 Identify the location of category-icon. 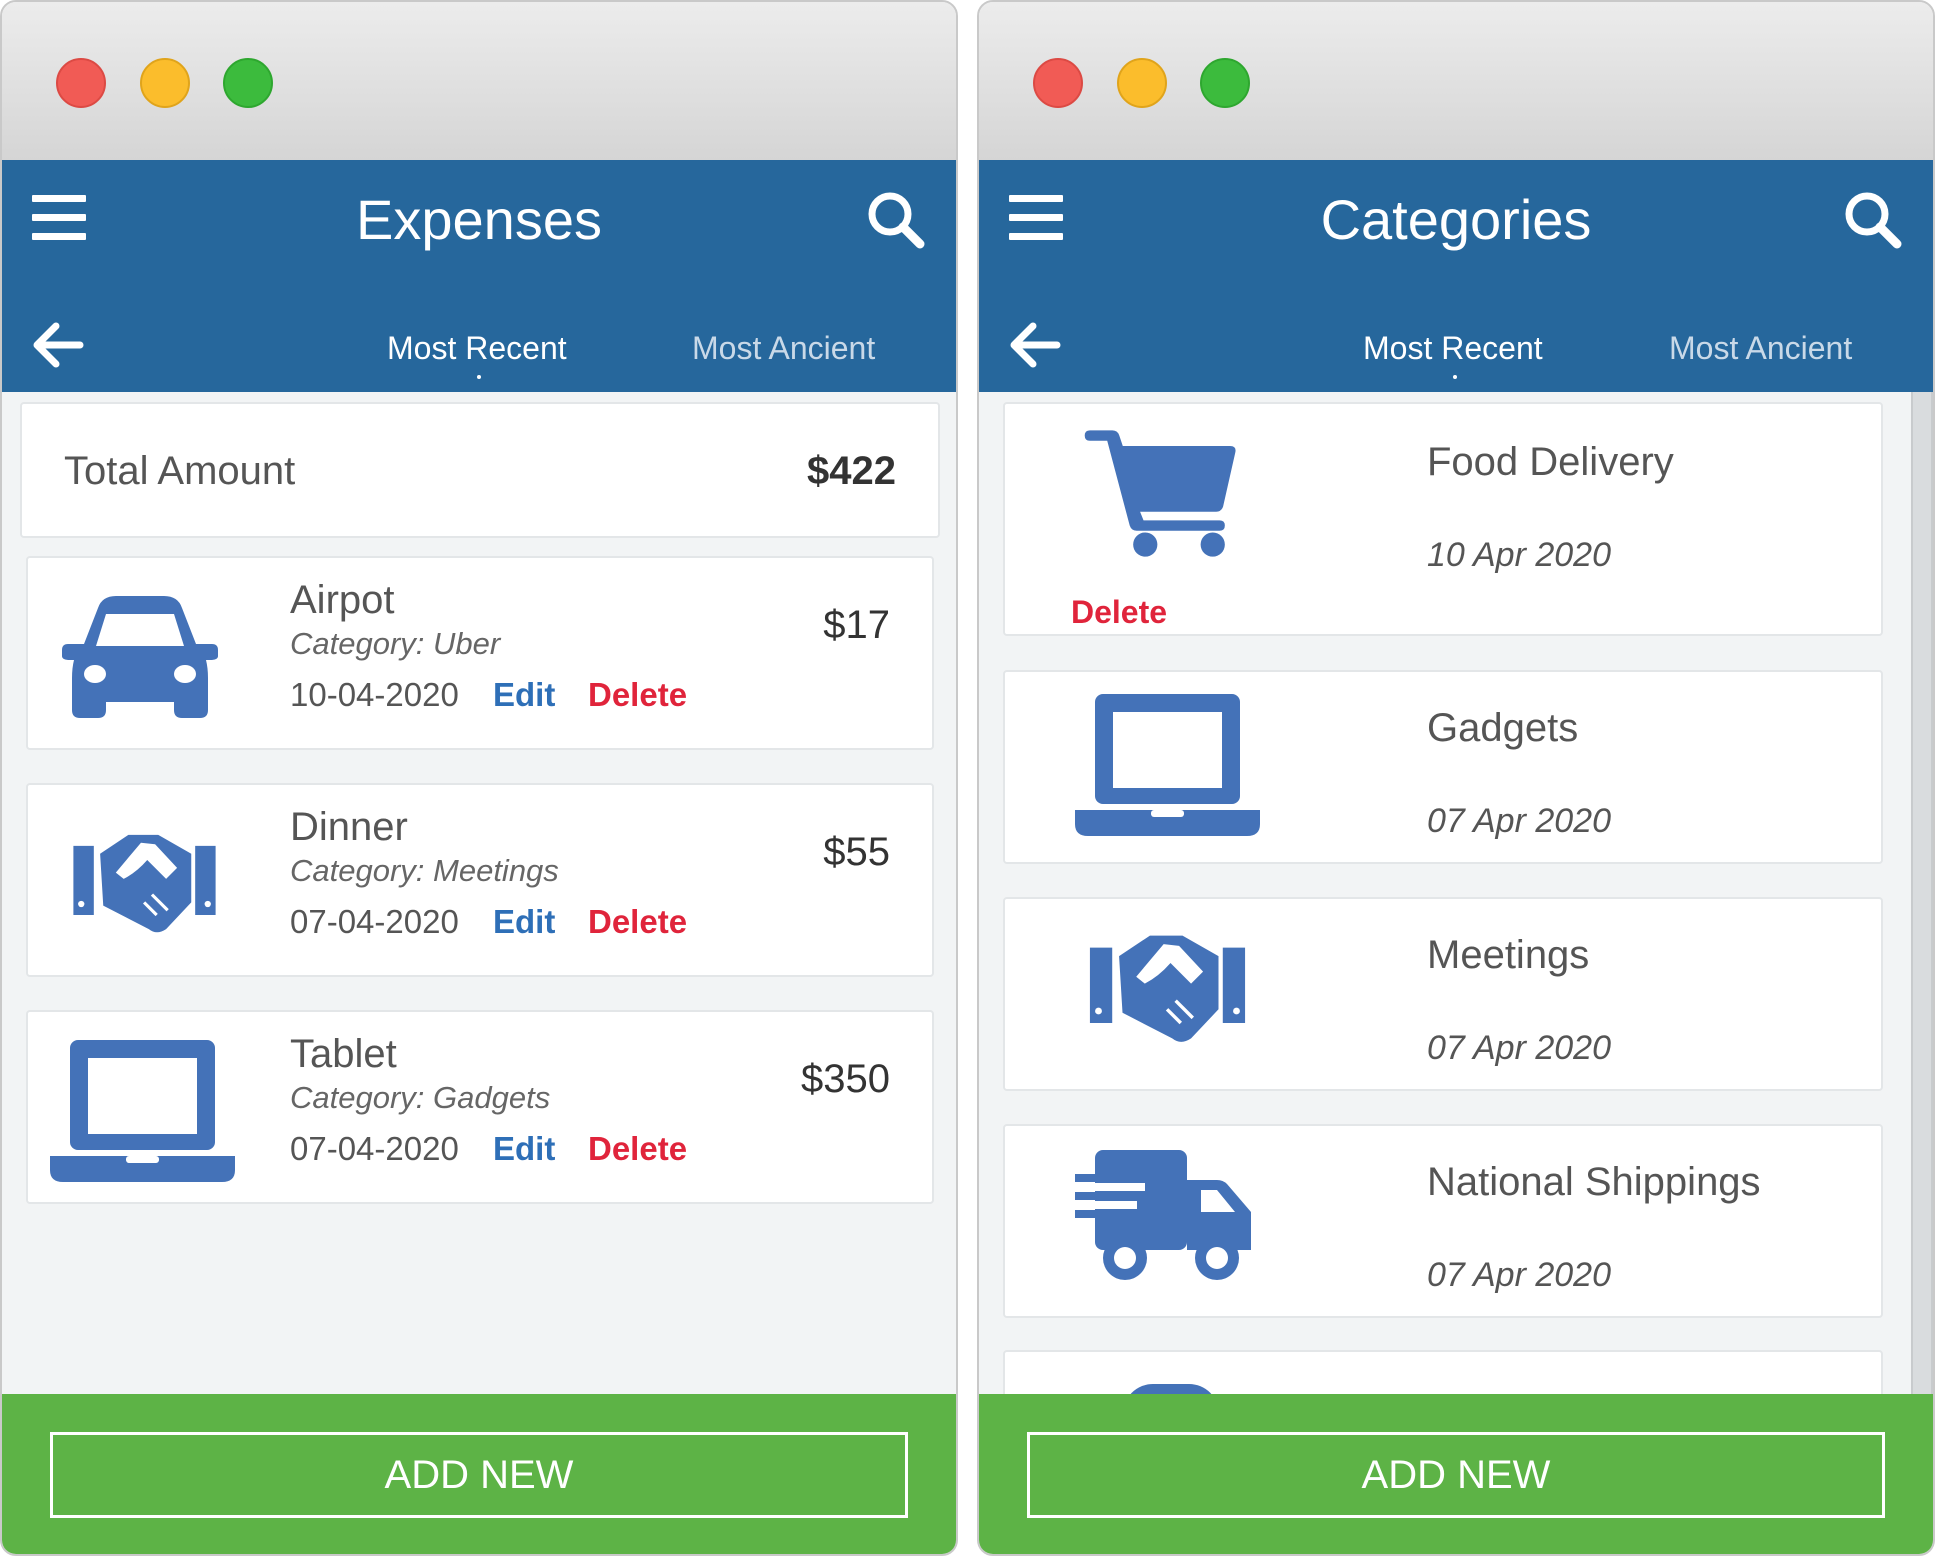
(1171, 1389).